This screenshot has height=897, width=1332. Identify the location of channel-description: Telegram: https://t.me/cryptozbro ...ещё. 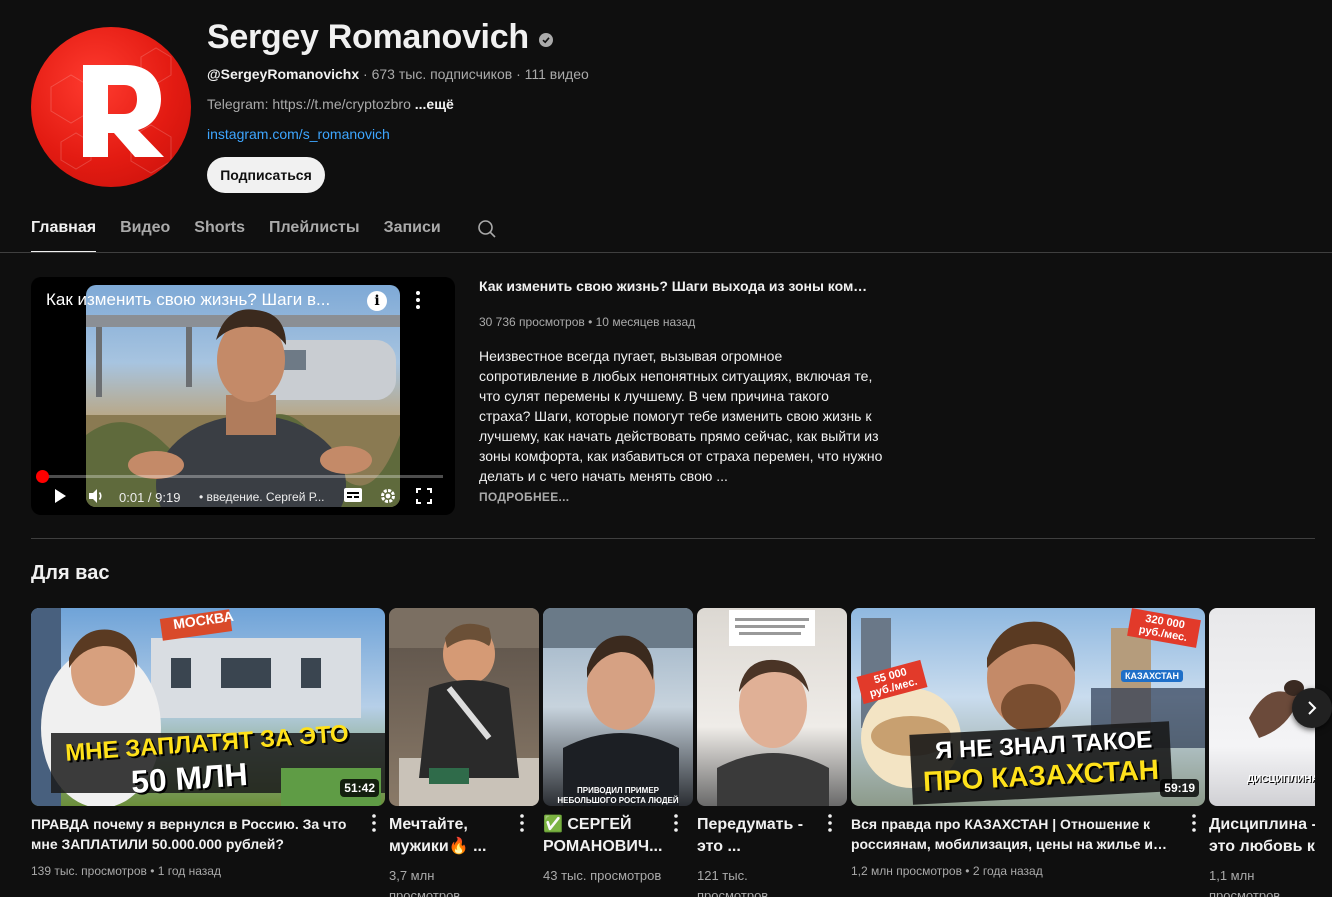
(330, 104).